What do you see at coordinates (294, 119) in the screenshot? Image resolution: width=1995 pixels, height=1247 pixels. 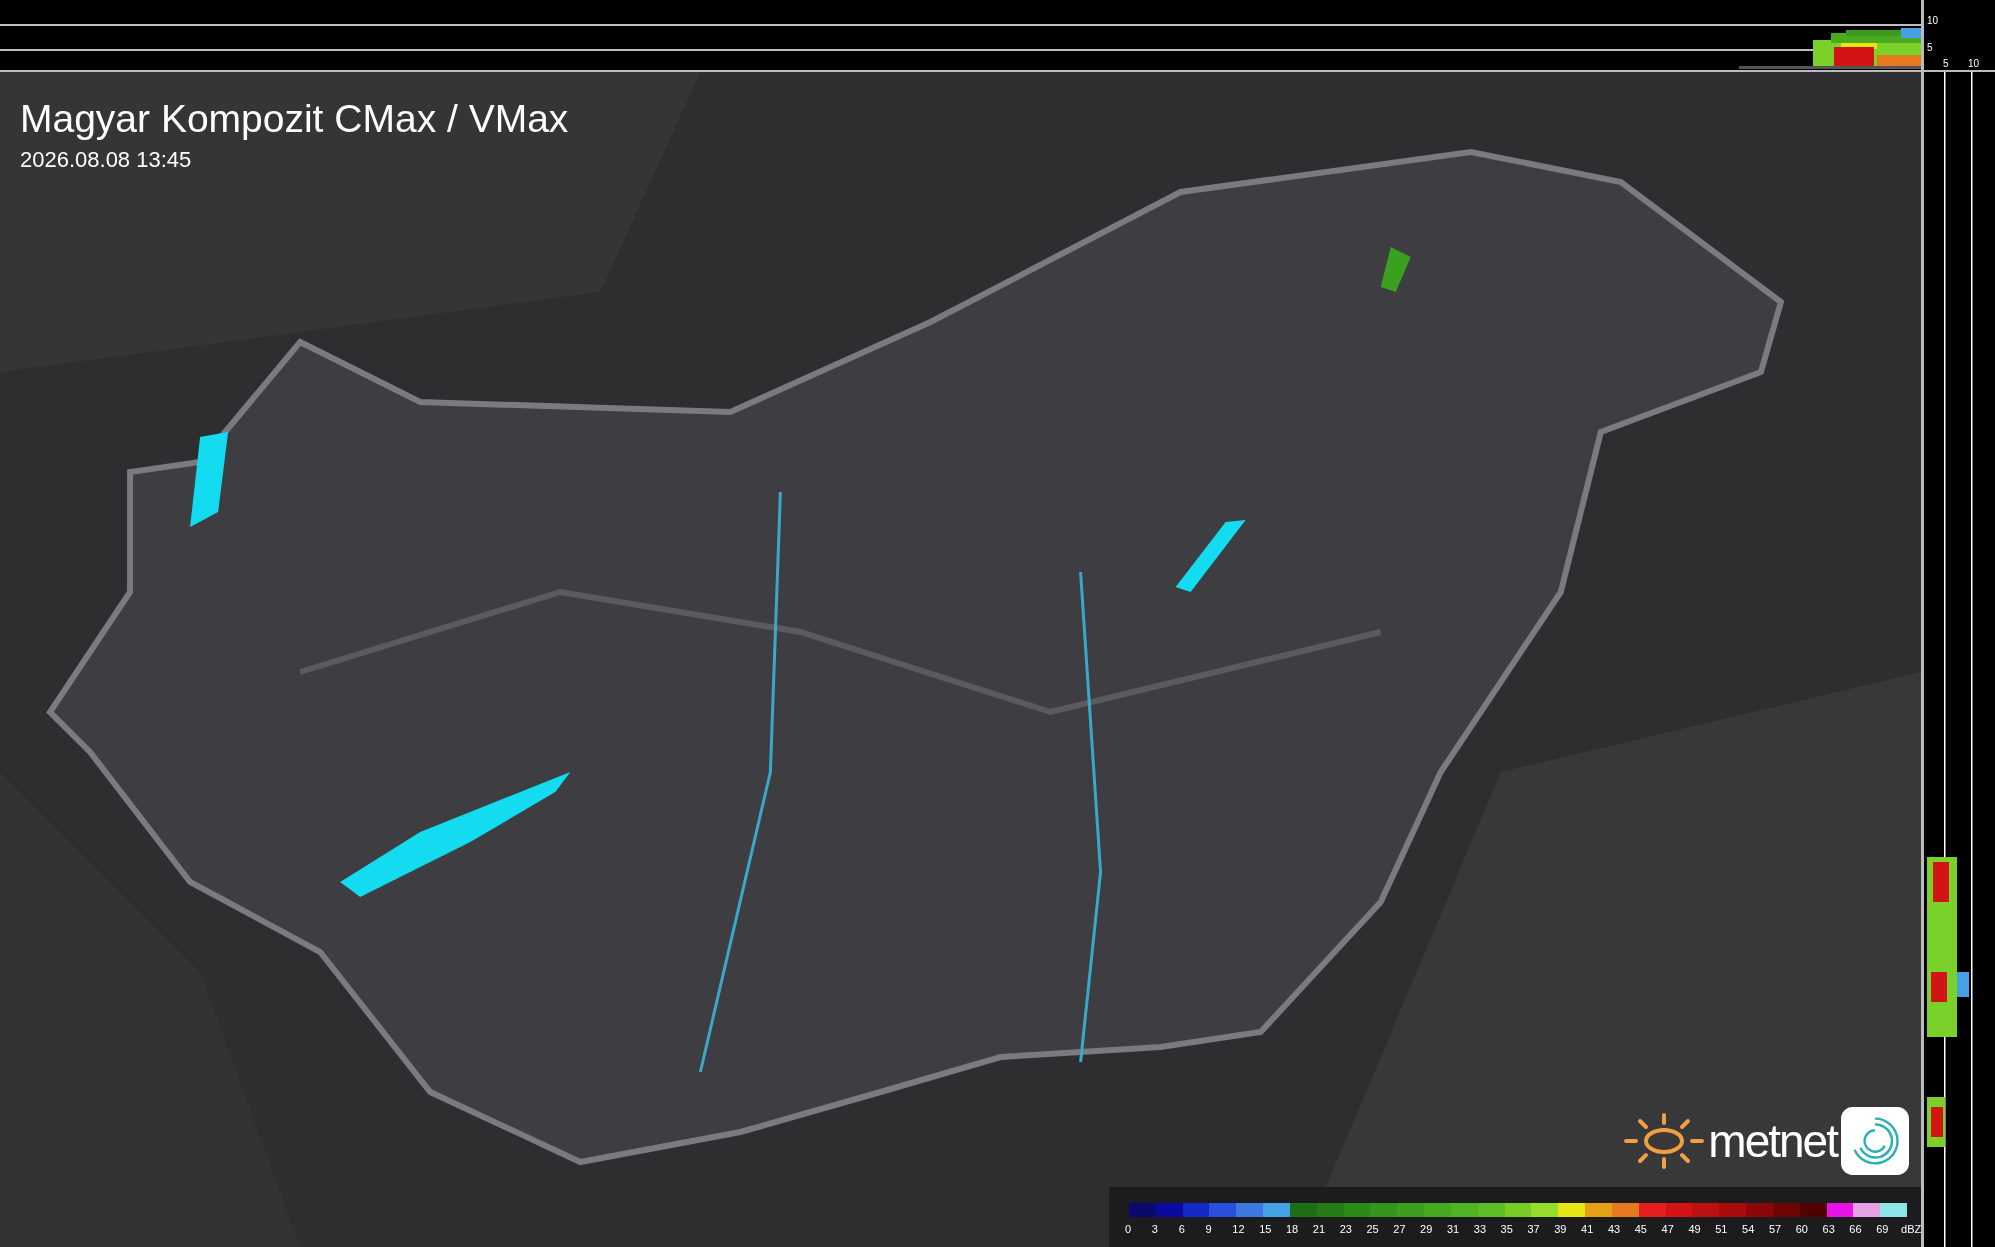 I see `map-title: Magyar Kompozit CMax / VMax` at bounding box center [294, 119].